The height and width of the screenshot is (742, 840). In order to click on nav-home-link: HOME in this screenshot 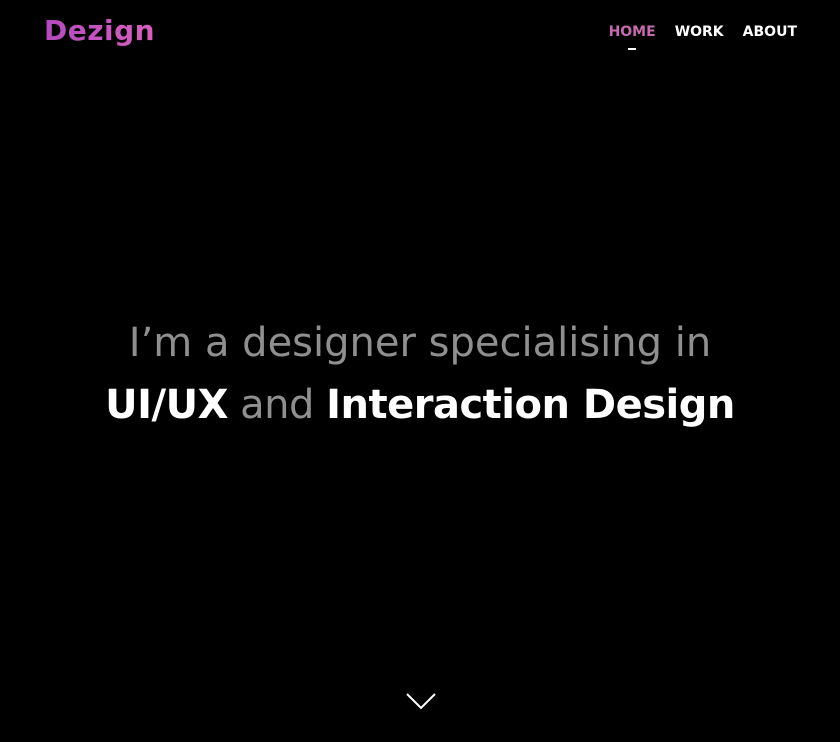, I will do `click(632, 37)`.